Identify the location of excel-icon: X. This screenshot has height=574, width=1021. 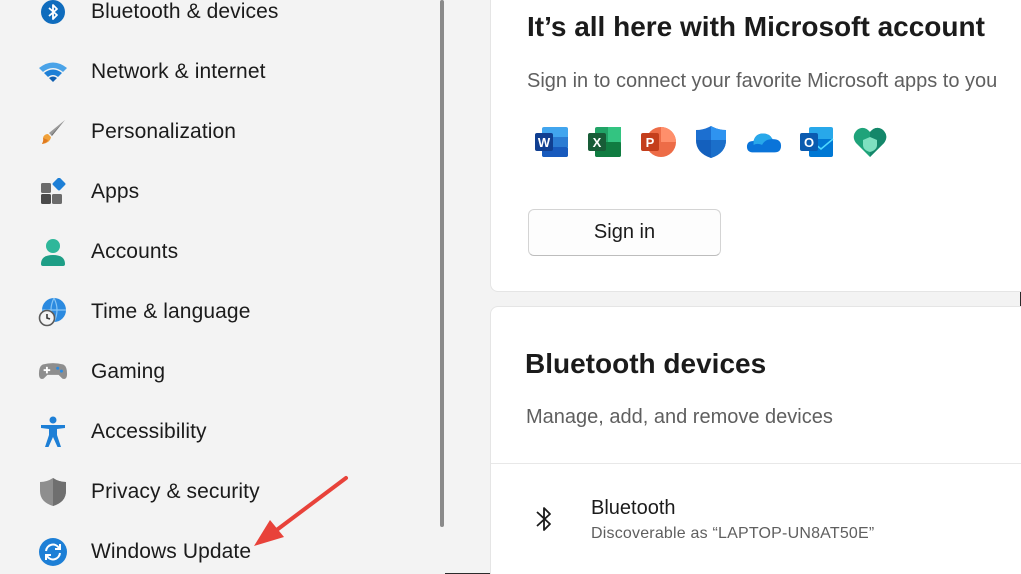
(605, 142).